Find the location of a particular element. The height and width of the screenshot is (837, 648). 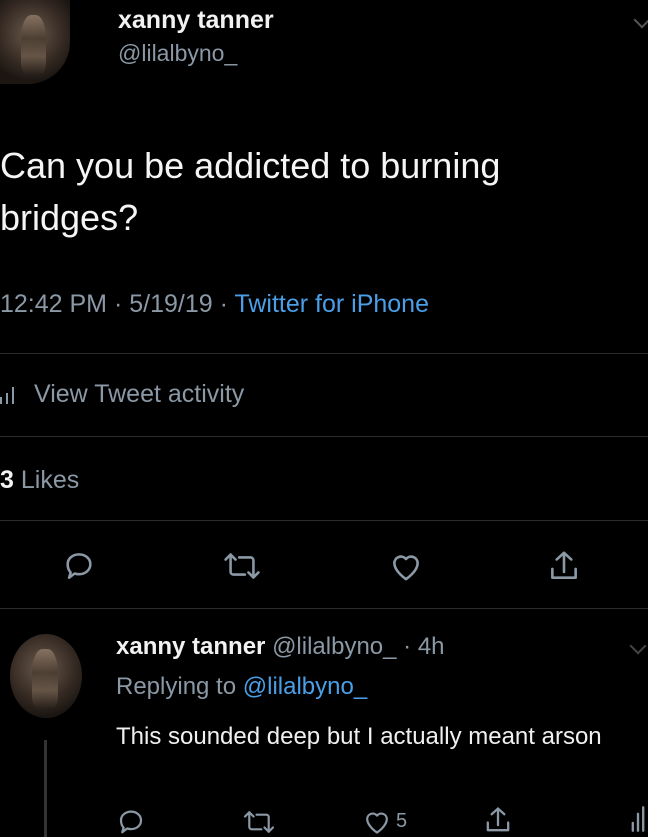

reply-author-handle: @lilalbyno_ is located at coordinates (334, 646).